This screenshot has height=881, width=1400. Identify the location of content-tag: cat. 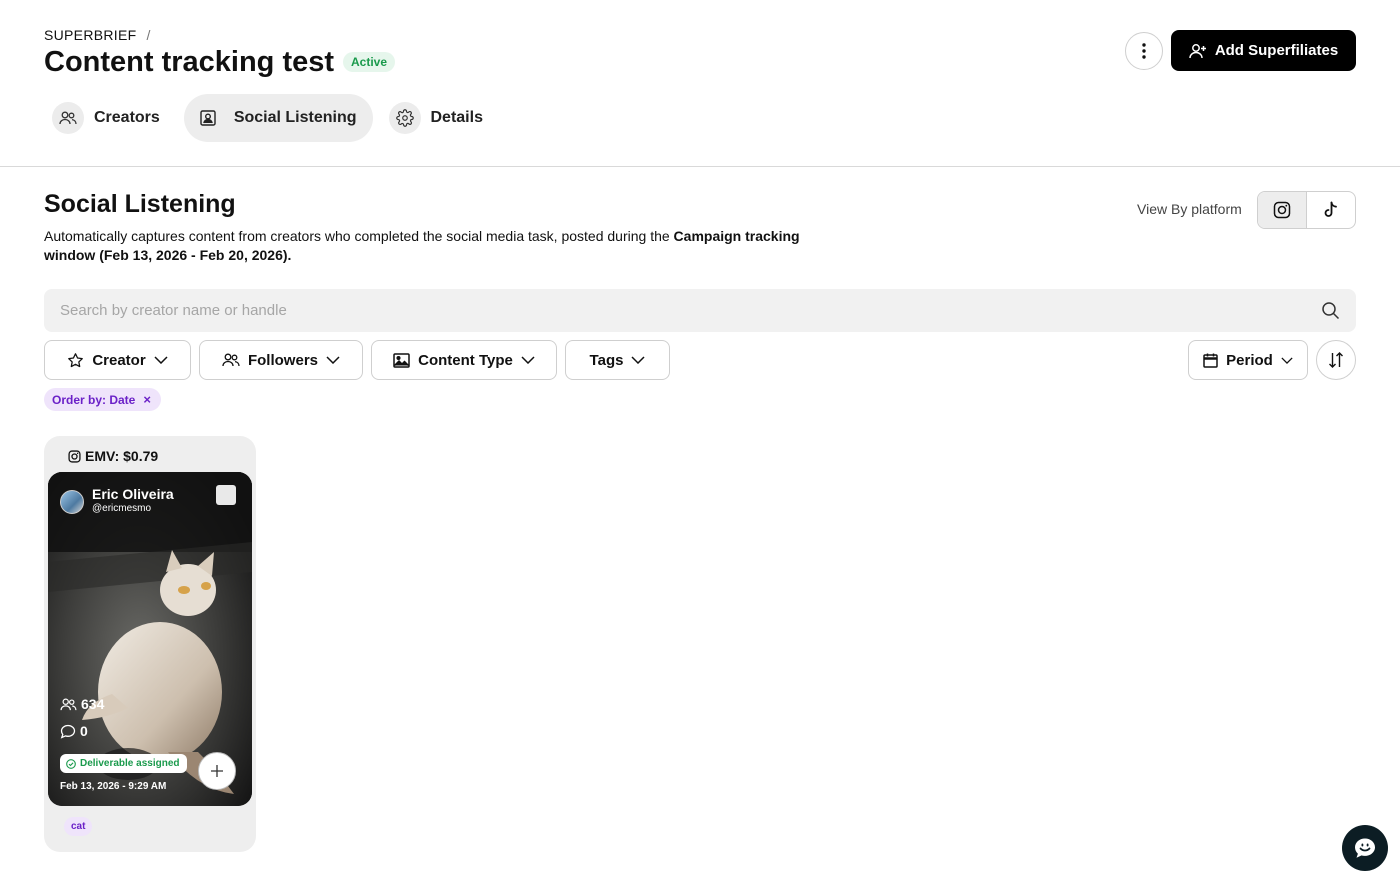
(78, 826).